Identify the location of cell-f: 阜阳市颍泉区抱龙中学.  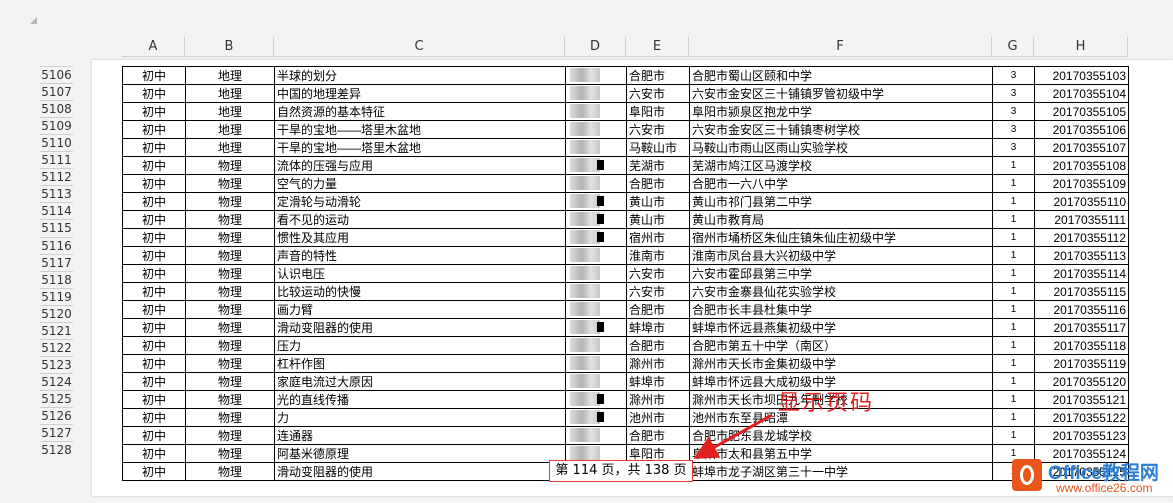
(841, 111).